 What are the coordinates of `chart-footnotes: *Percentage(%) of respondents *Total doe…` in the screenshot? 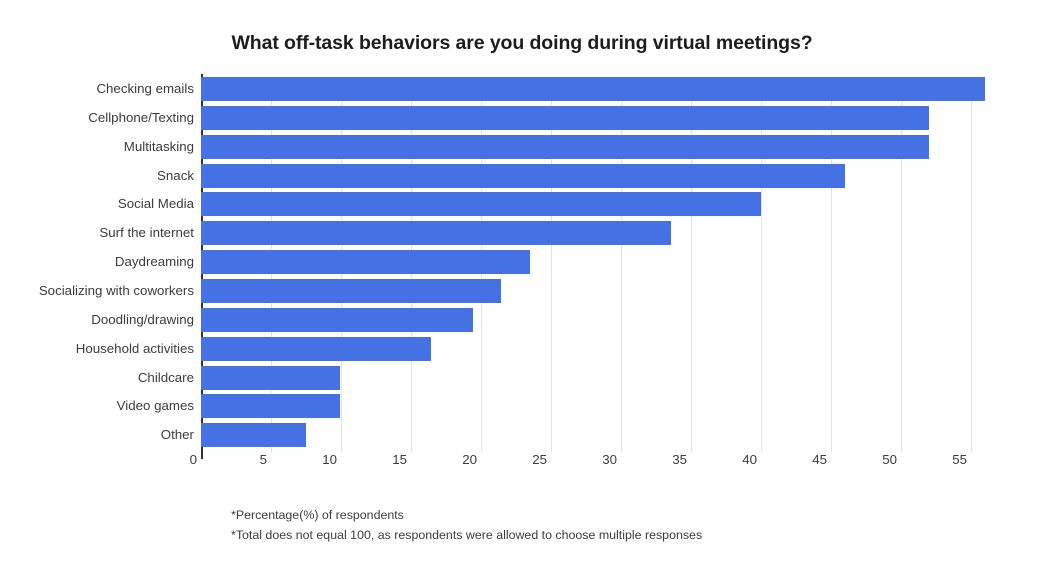 It's located at (611, 525).